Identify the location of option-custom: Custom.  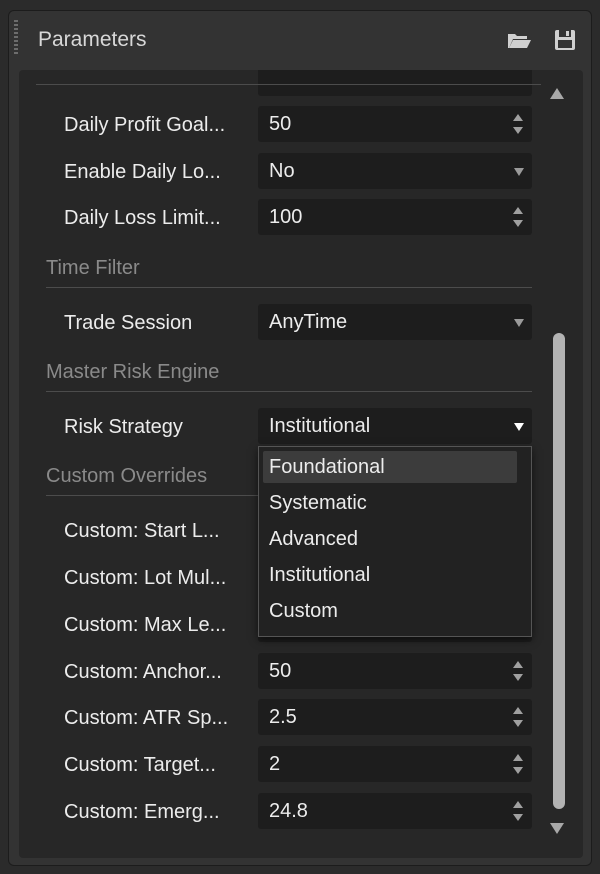
(390, 611).